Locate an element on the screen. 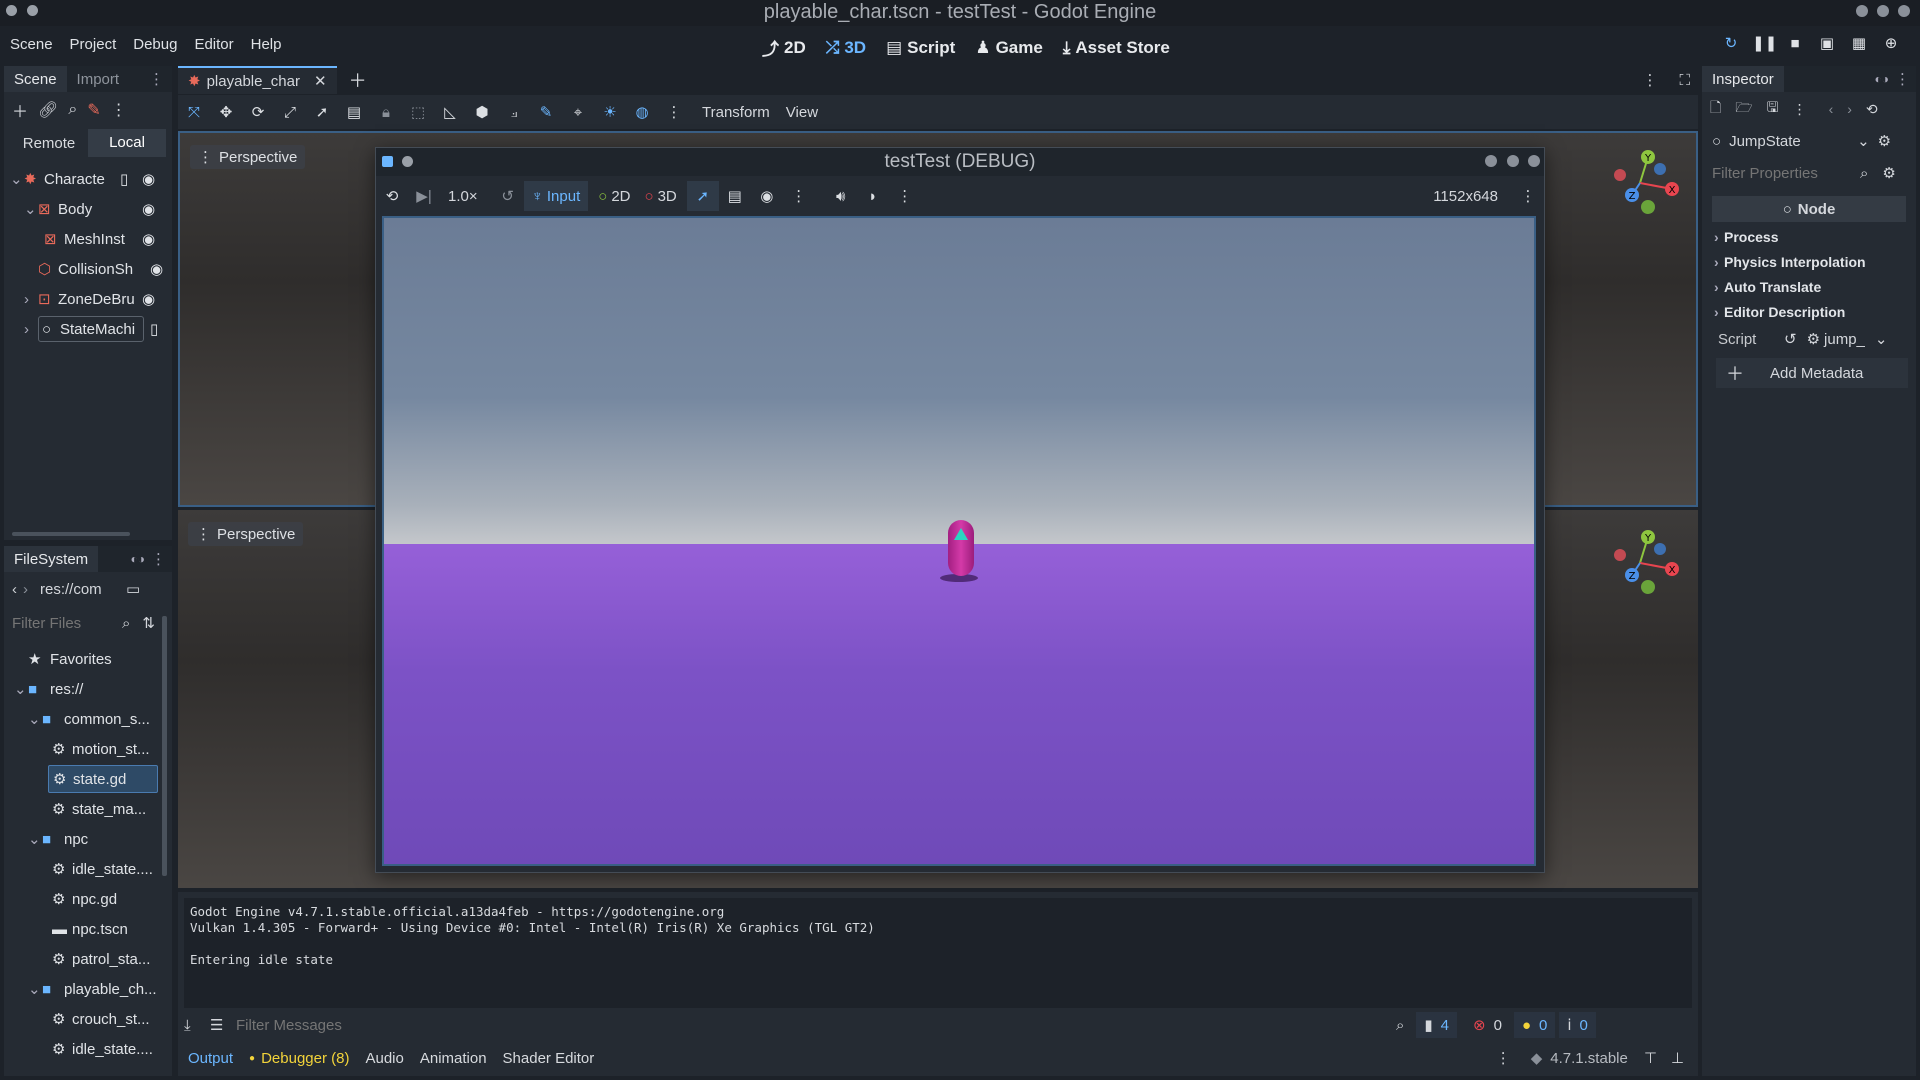  visibility-icon: ◉ is located at coordinates (767, 196).